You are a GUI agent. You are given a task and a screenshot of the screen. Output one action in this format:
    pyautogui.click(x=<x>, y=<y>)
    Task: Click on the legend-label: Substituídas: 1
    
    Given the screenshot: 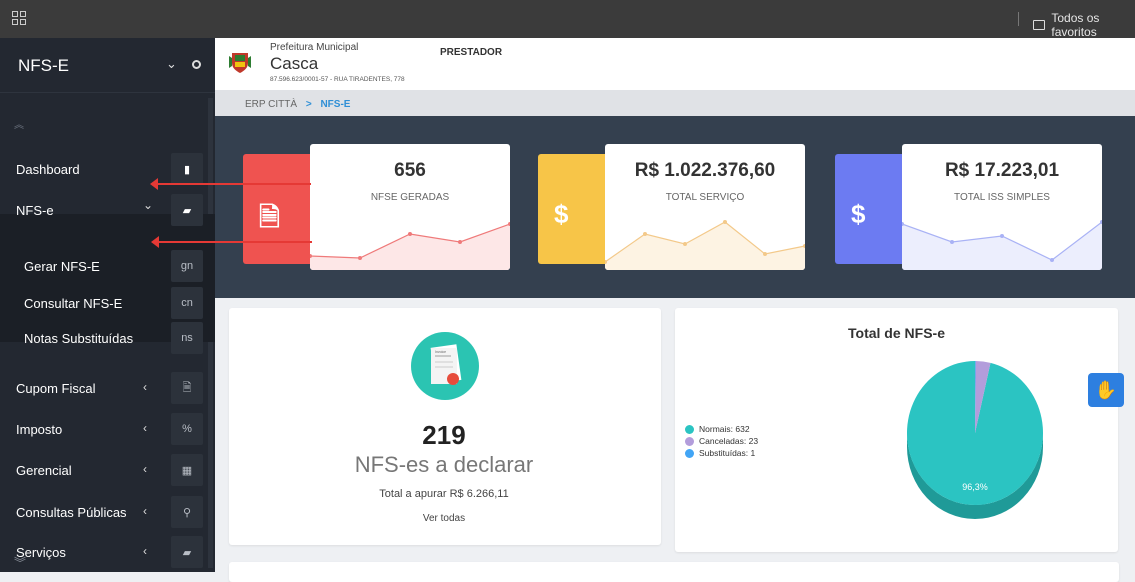 What is the action you would take?
    pyautogui.click(x=727, y=453)
    